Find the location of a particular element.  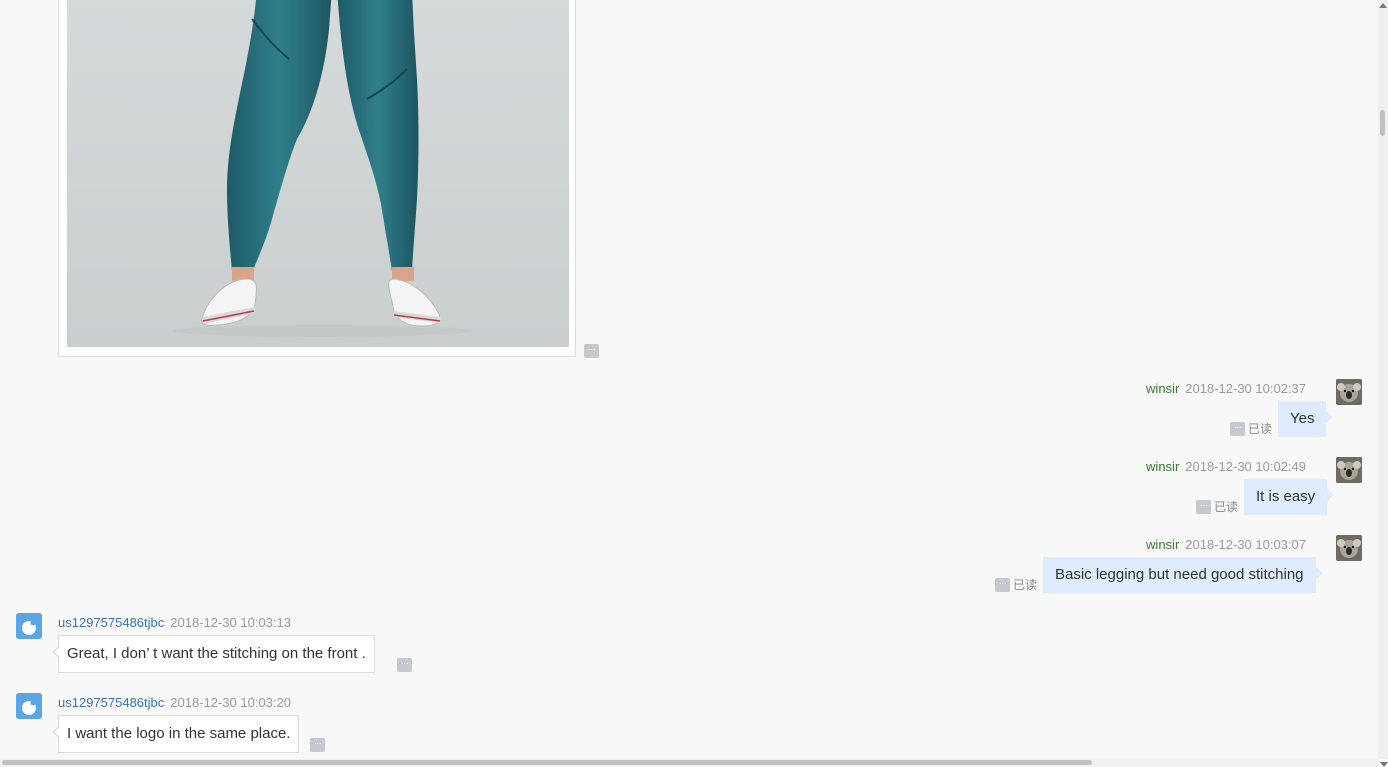

message-meta: winsir 2018-12-30 10:02:49 is located at coordinates (1226, 466).